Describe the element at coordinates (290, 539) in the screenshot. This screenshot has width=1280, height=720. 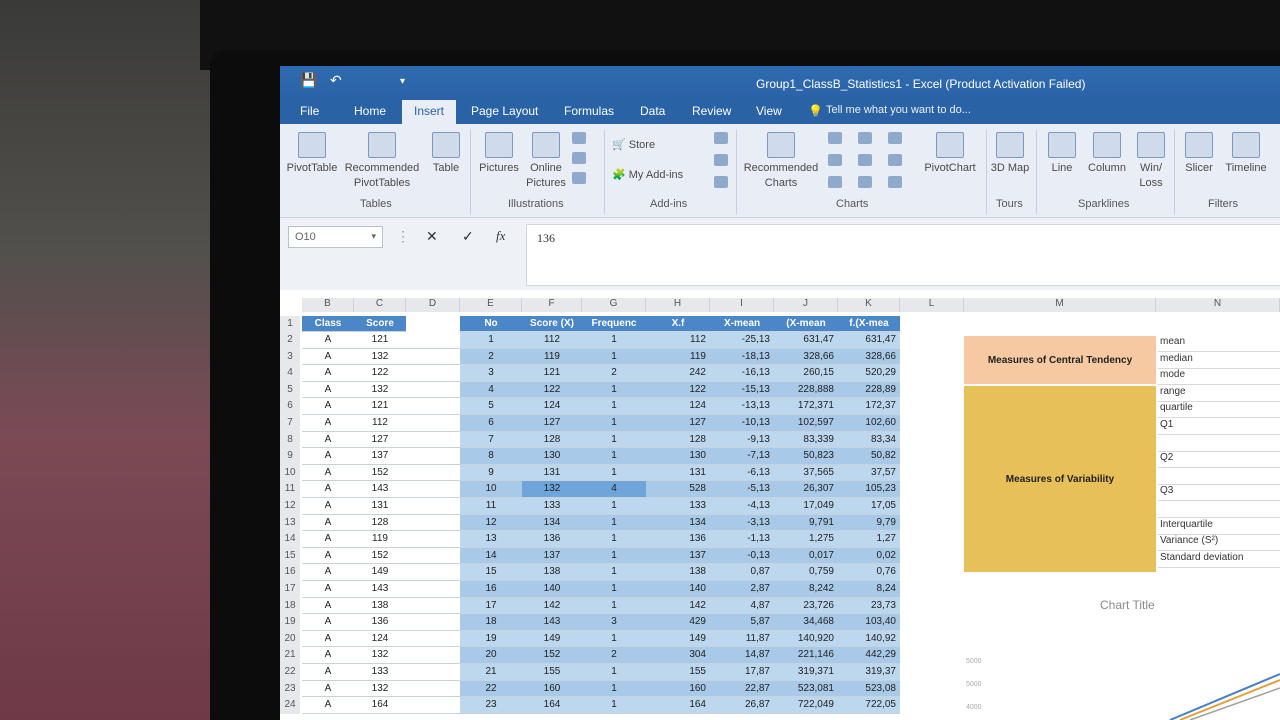
I see `row-number: 14` at that location.